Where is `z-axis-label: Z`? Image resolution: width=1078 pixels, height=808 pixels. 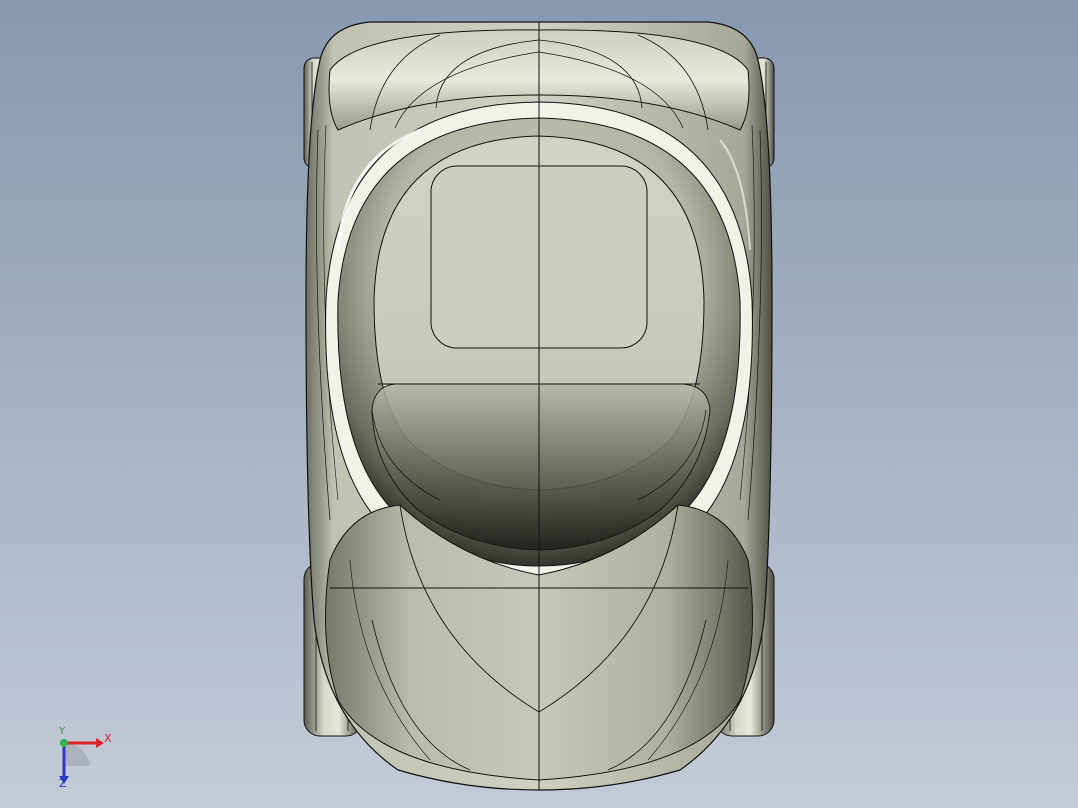 z-axis-label: Z is located at coordinates (63, 783).